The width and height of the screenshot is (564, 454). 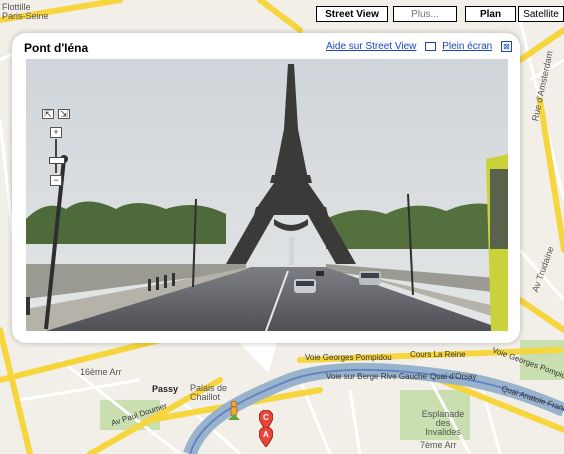 What do you see at coordinates (209, 392) in the screenshot?
I see `map-label-palais-chaillot: Palais de Chaillot` at bounding box center [209, 392].